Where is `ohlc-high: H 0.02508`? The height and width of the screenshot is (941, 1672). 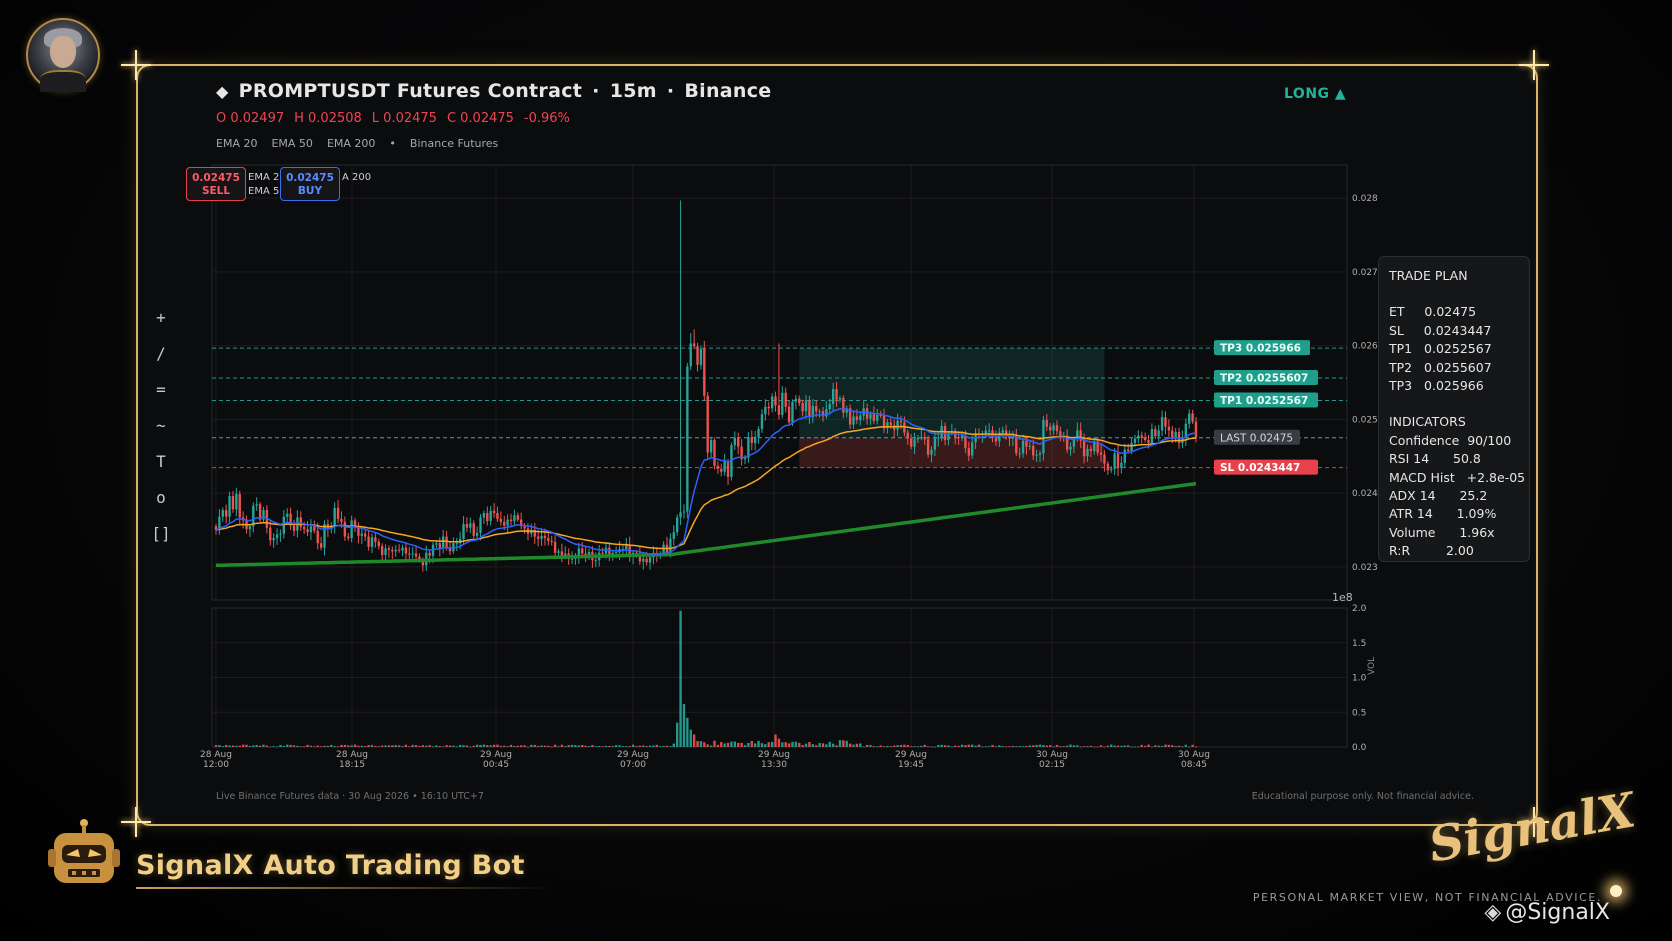 ohlc-high: H 0.02508 is located at coordinates (328, 118).